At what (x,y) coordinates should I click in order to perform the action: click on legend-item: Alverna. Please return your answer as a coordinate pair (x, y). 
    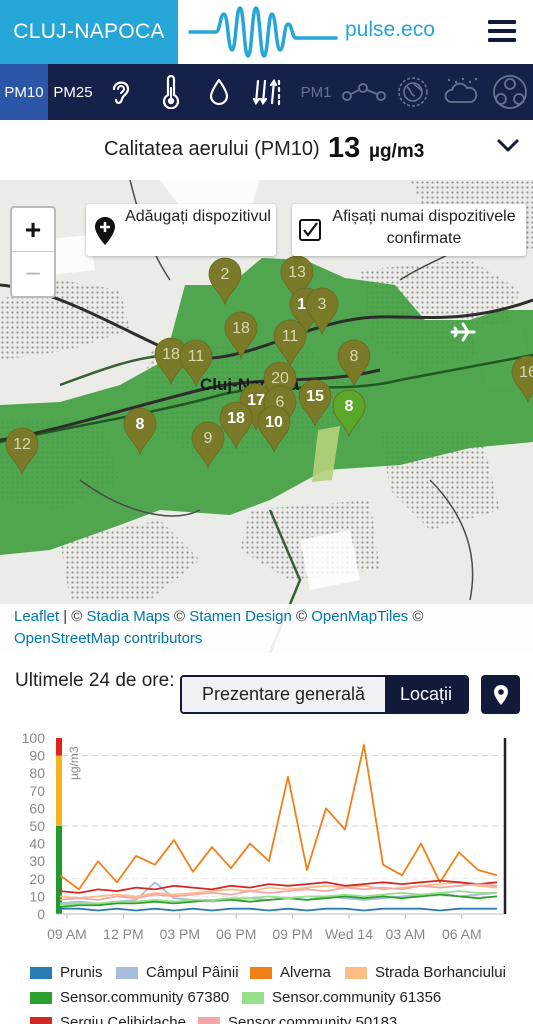
    Looking at the image, I should click on (290, 972).